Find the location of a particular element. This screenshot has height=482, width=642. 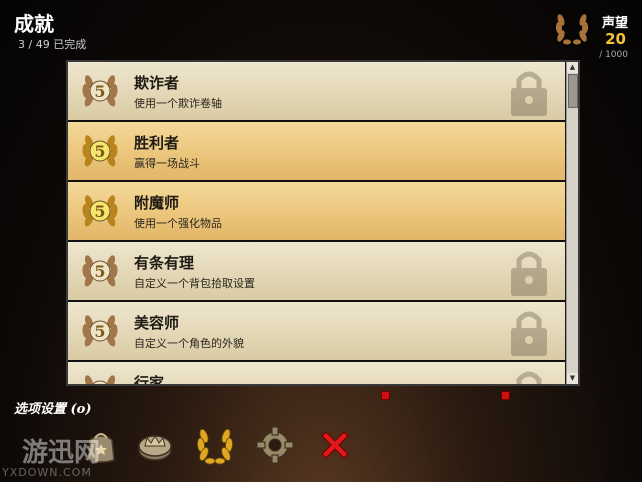

achievement-name: 欺诈者 is located at coordinates (157, 83).